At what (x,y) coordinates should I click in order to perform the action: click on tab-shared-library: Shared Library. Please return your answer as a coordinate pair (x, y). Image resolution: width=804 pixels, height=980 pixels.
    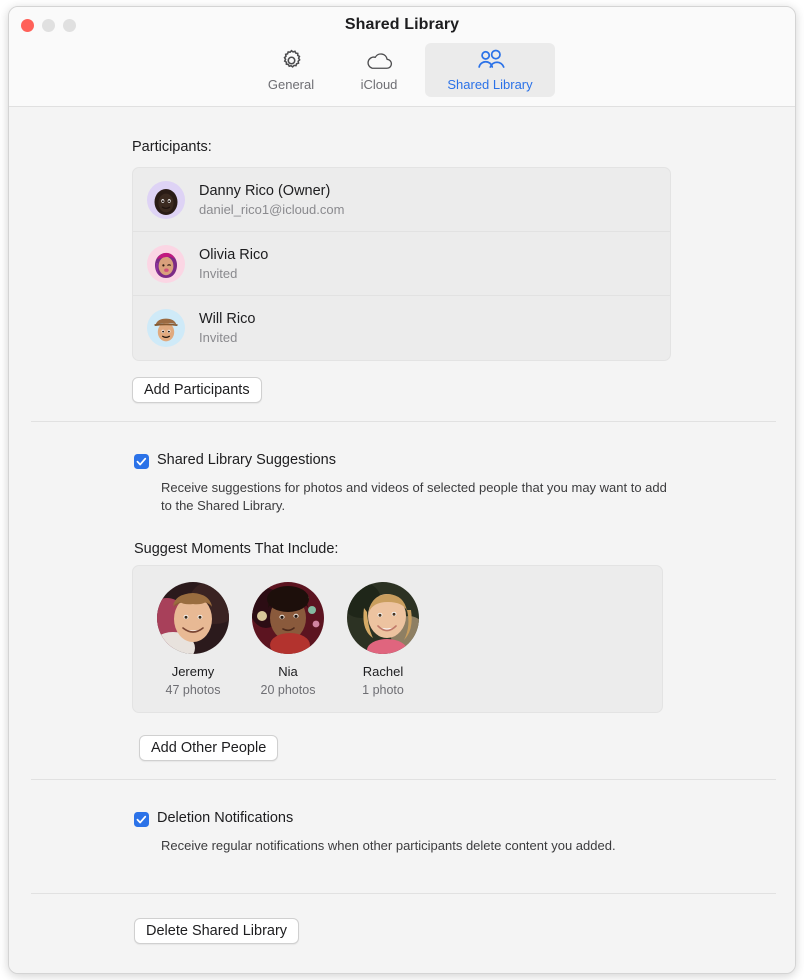
    Looking at the image, I should click on (490, 70).